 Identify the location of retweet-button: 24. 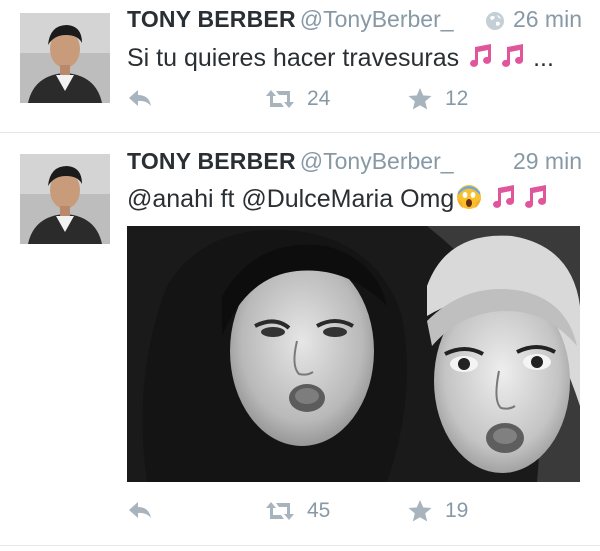
(297, 99).